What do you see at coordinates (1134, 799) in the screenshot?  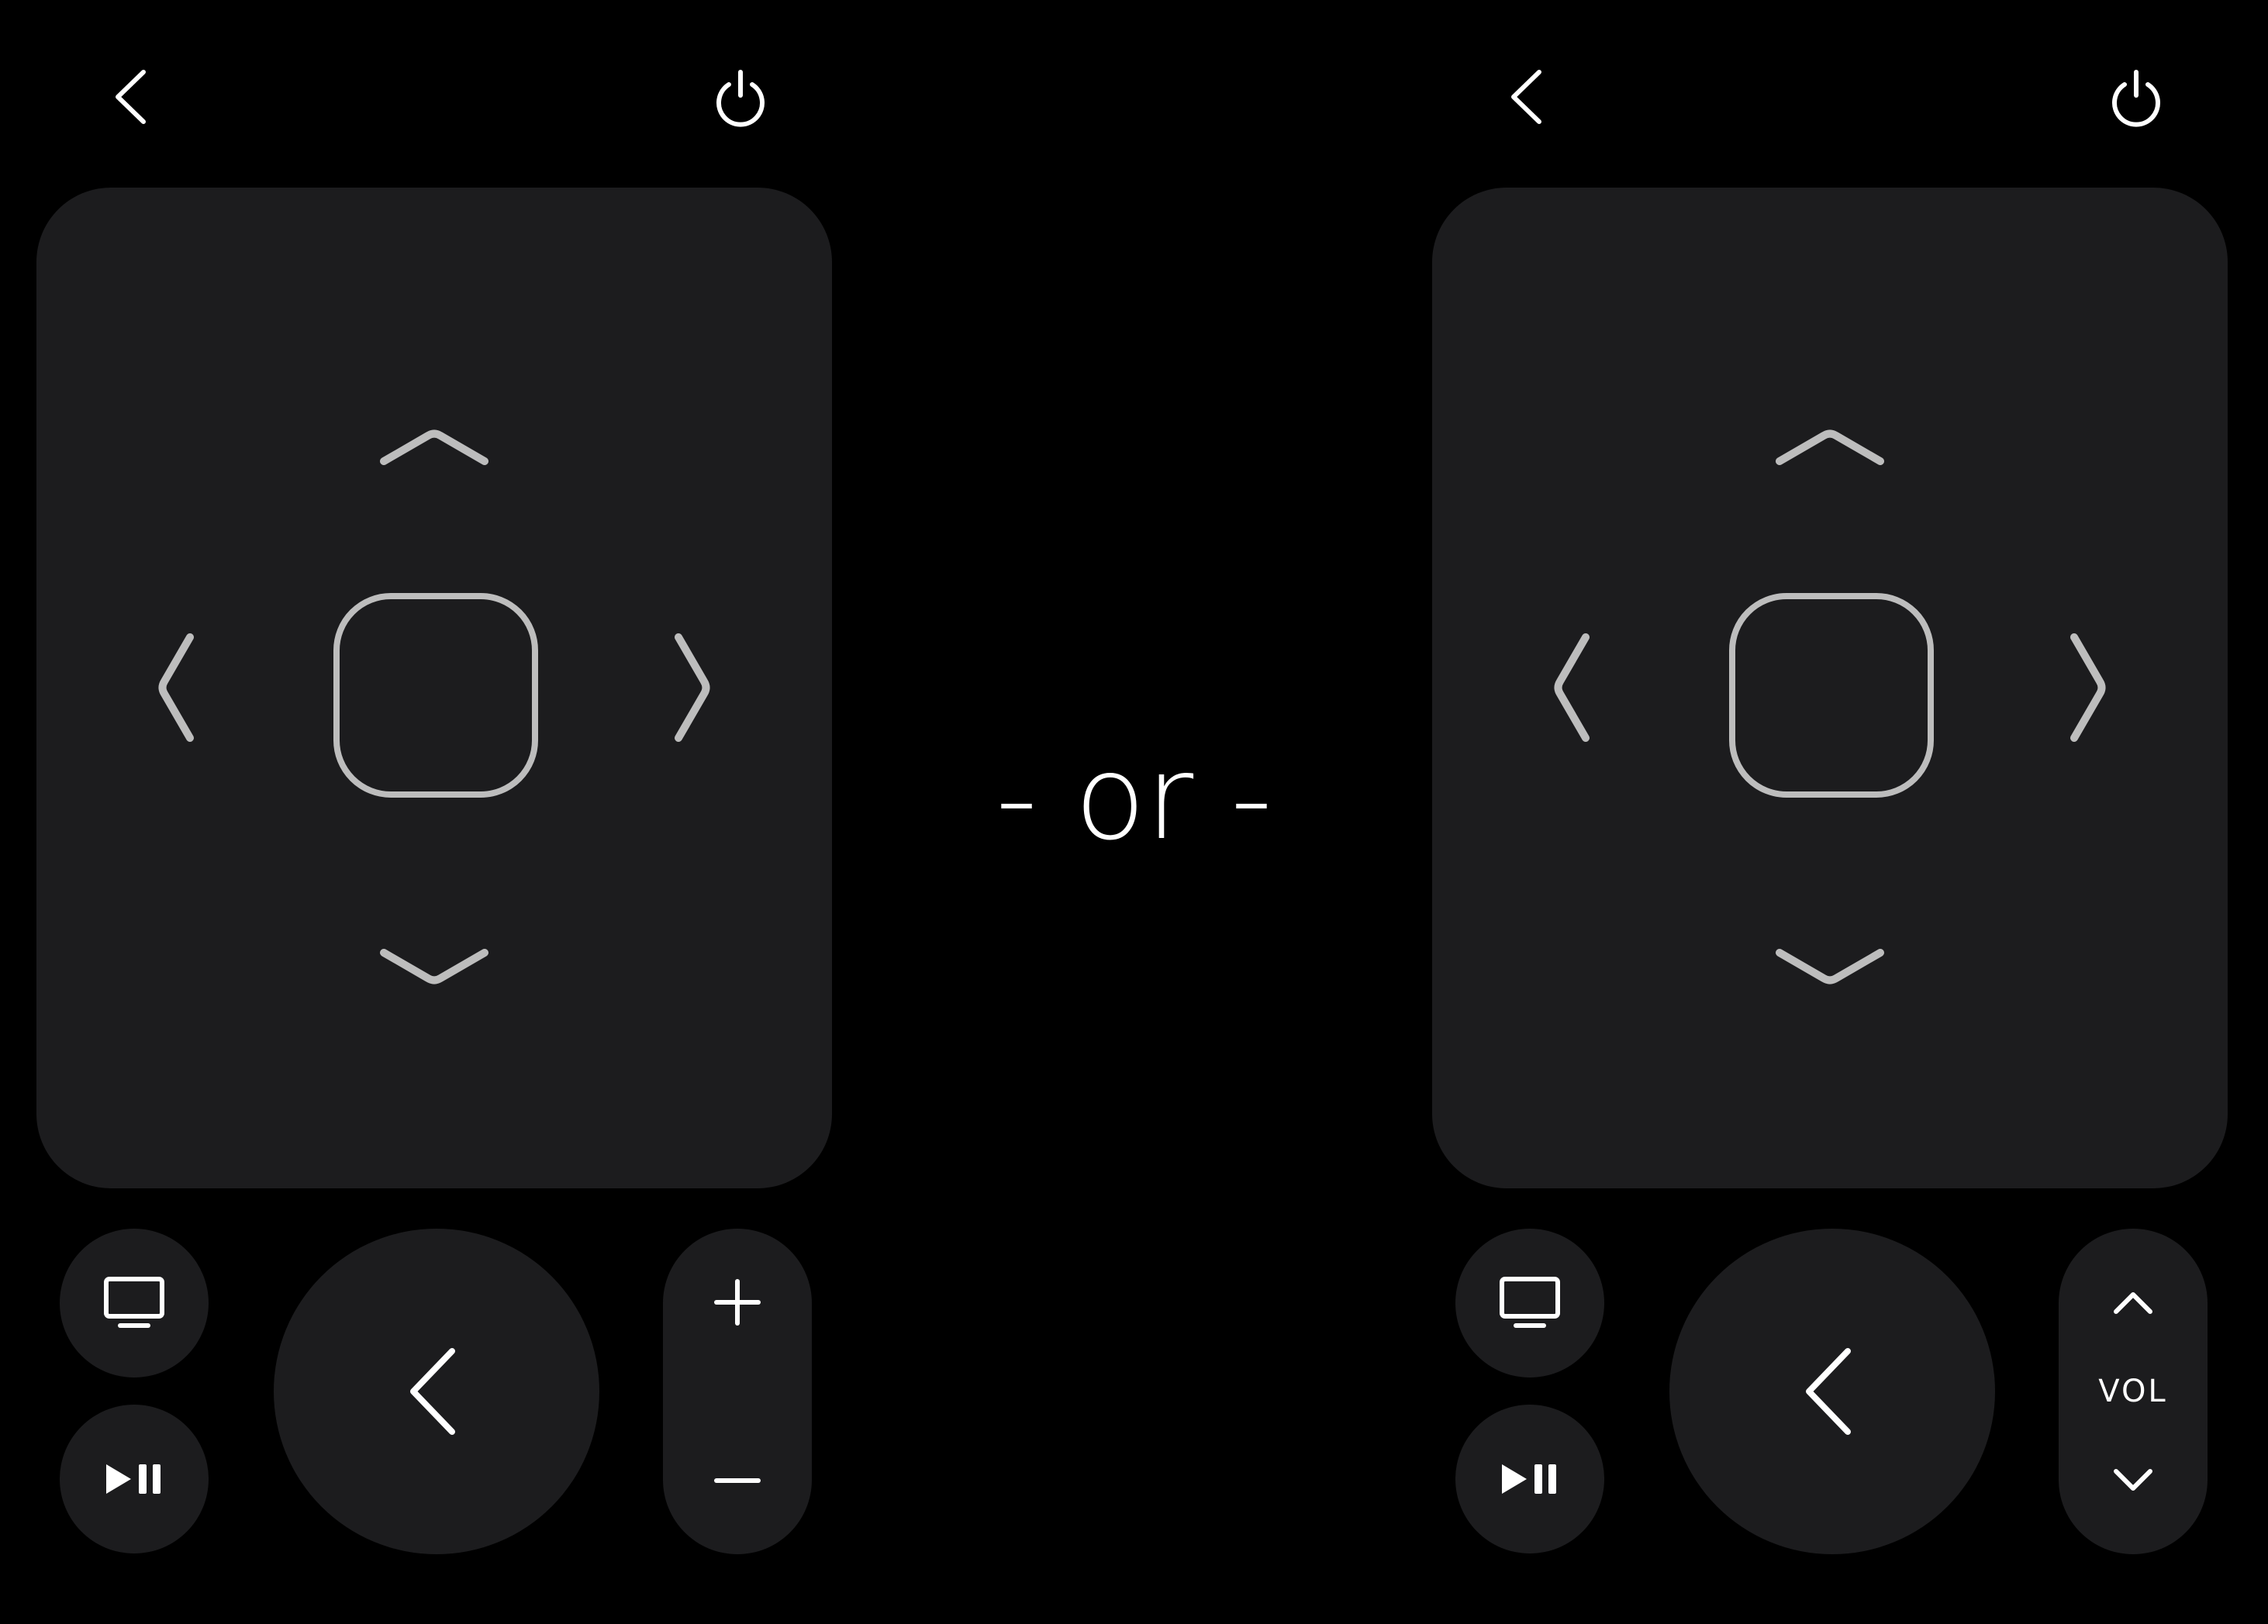 I see `separator-text: - or -` at bounding box center [1134, 799].